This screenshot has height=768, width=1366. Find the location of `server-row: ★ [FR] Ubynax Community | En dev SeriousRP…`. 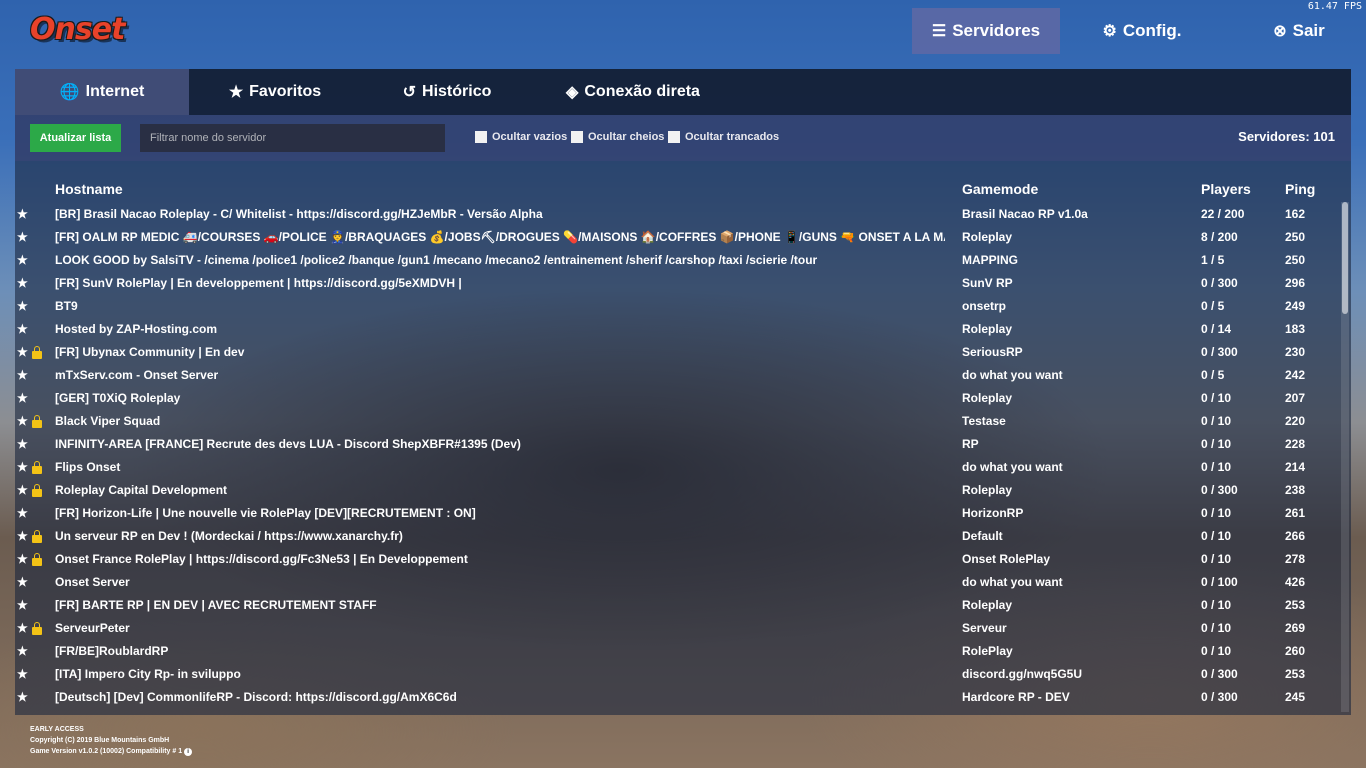

server-row: ★ [FR] Ubynax Community | En dev SeriousRP… is located at coordinates (683, 351).